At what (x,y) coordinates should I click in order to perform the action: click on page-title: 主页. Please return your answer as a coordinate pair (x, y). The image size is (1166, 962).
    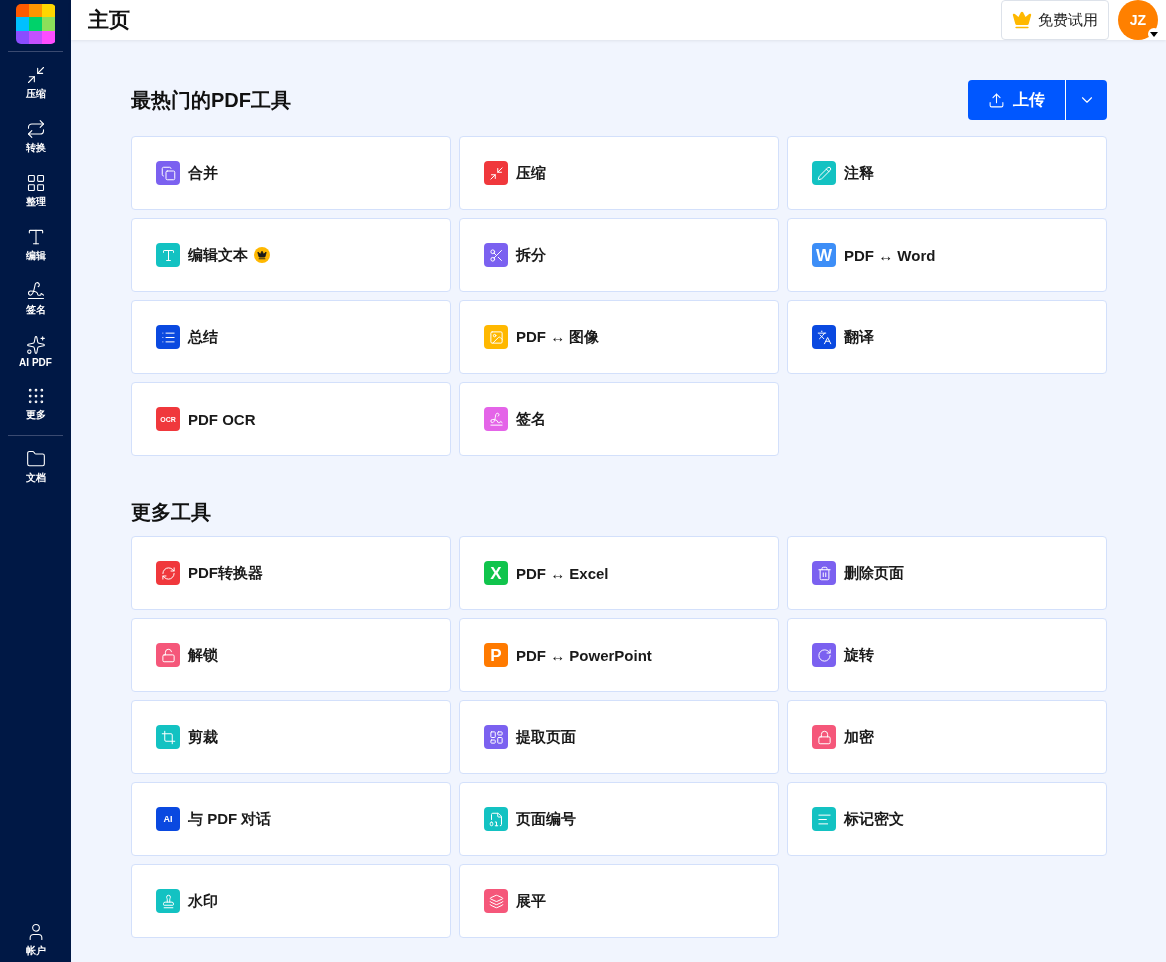
    Looking at the image, I should click on (109, 20).